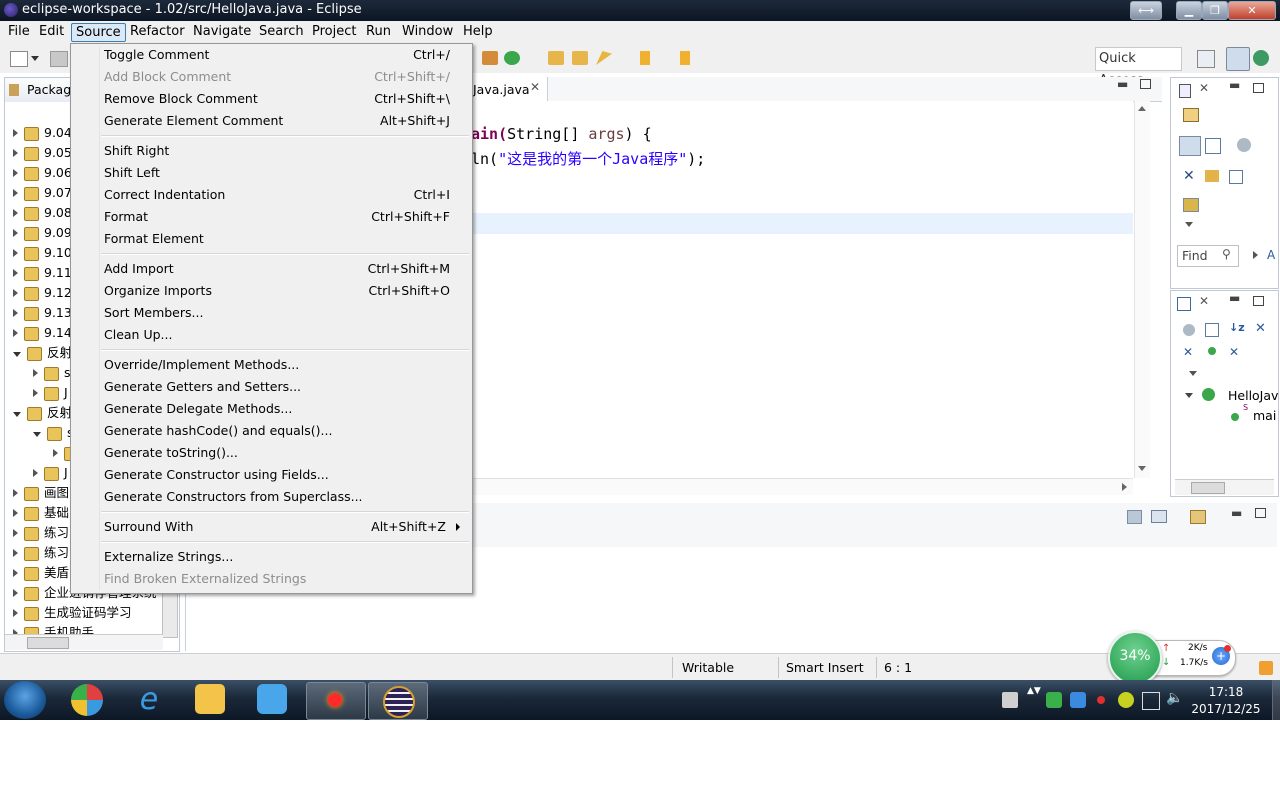  I want to click on hide-public-icon, so click(1212, 351).